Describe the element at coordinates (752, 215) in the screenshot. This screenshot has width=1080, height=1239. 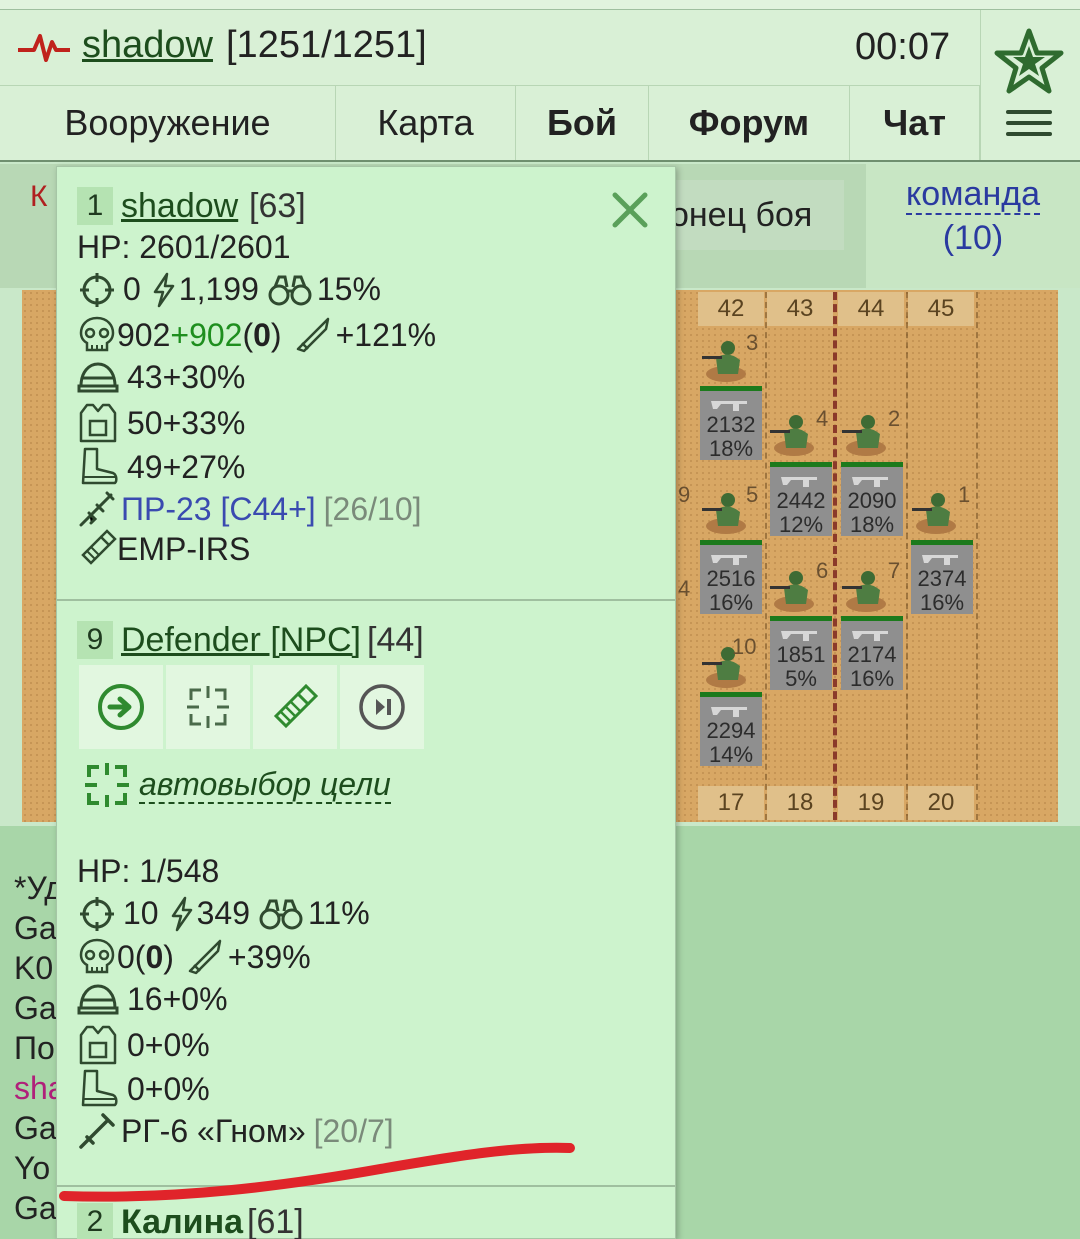
I see `end-battle-button: онец боя` at that location.